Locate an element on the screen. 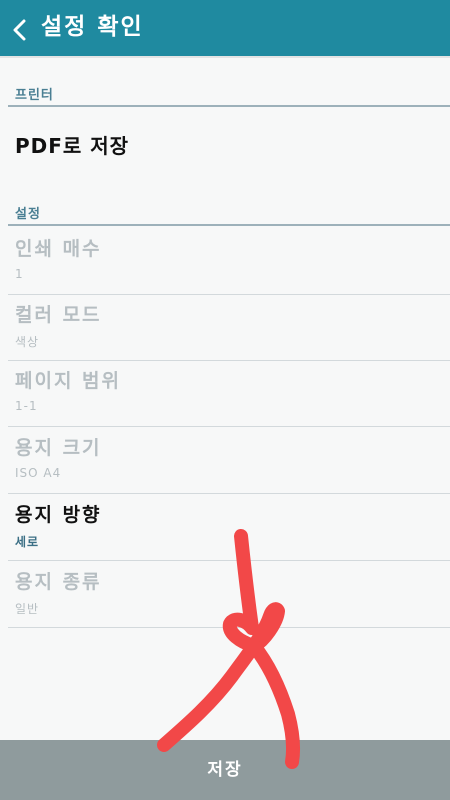 The height and width of the screenshot is (800, 450). page-title: 설정 확인 is located at coordinates (92, 27).